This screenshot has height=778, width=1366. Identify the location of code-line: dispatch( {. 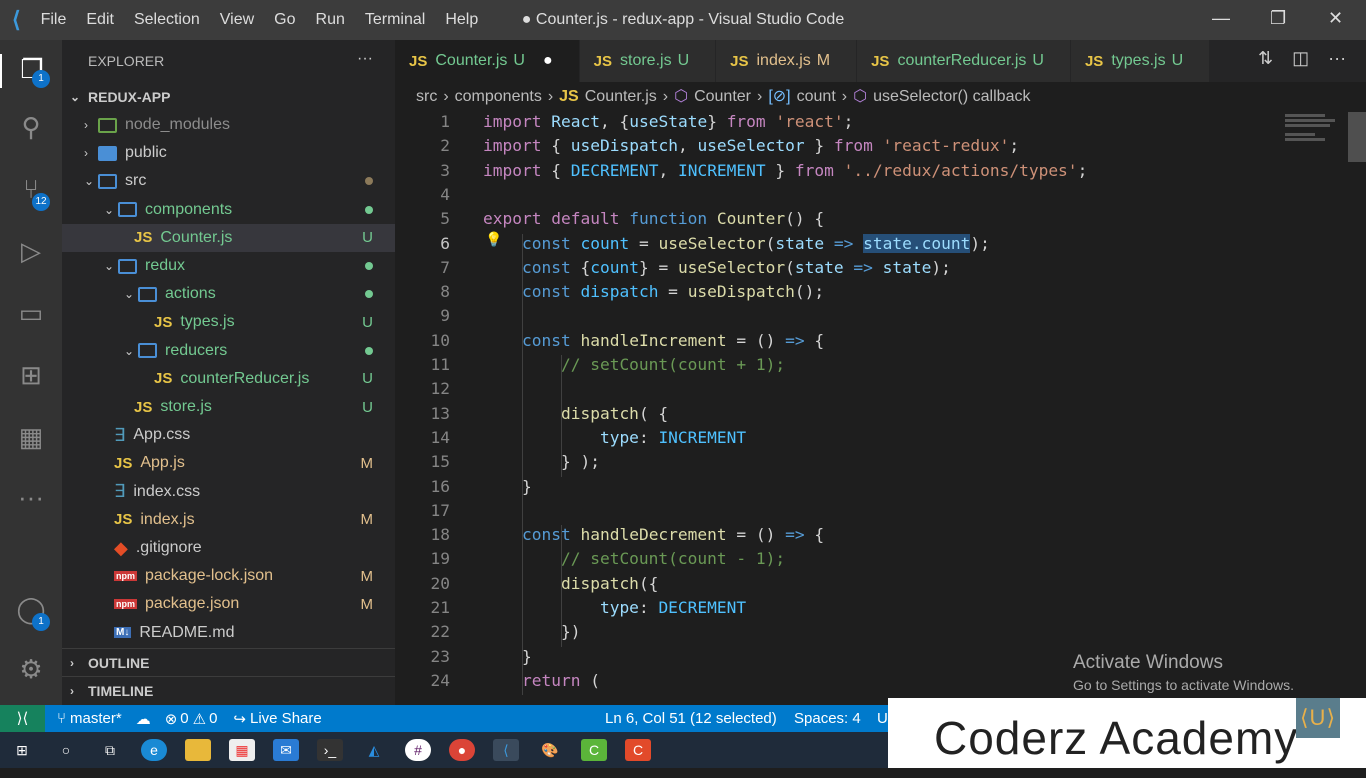
(575, 413).